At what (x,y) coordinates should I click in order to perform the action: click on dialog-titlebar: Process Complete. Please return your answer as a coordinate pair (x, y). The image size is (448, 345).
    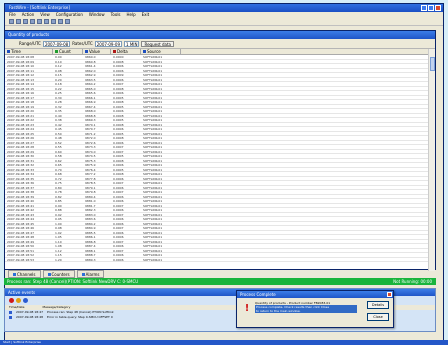
    Looking at the image, I should click on (315, 294).